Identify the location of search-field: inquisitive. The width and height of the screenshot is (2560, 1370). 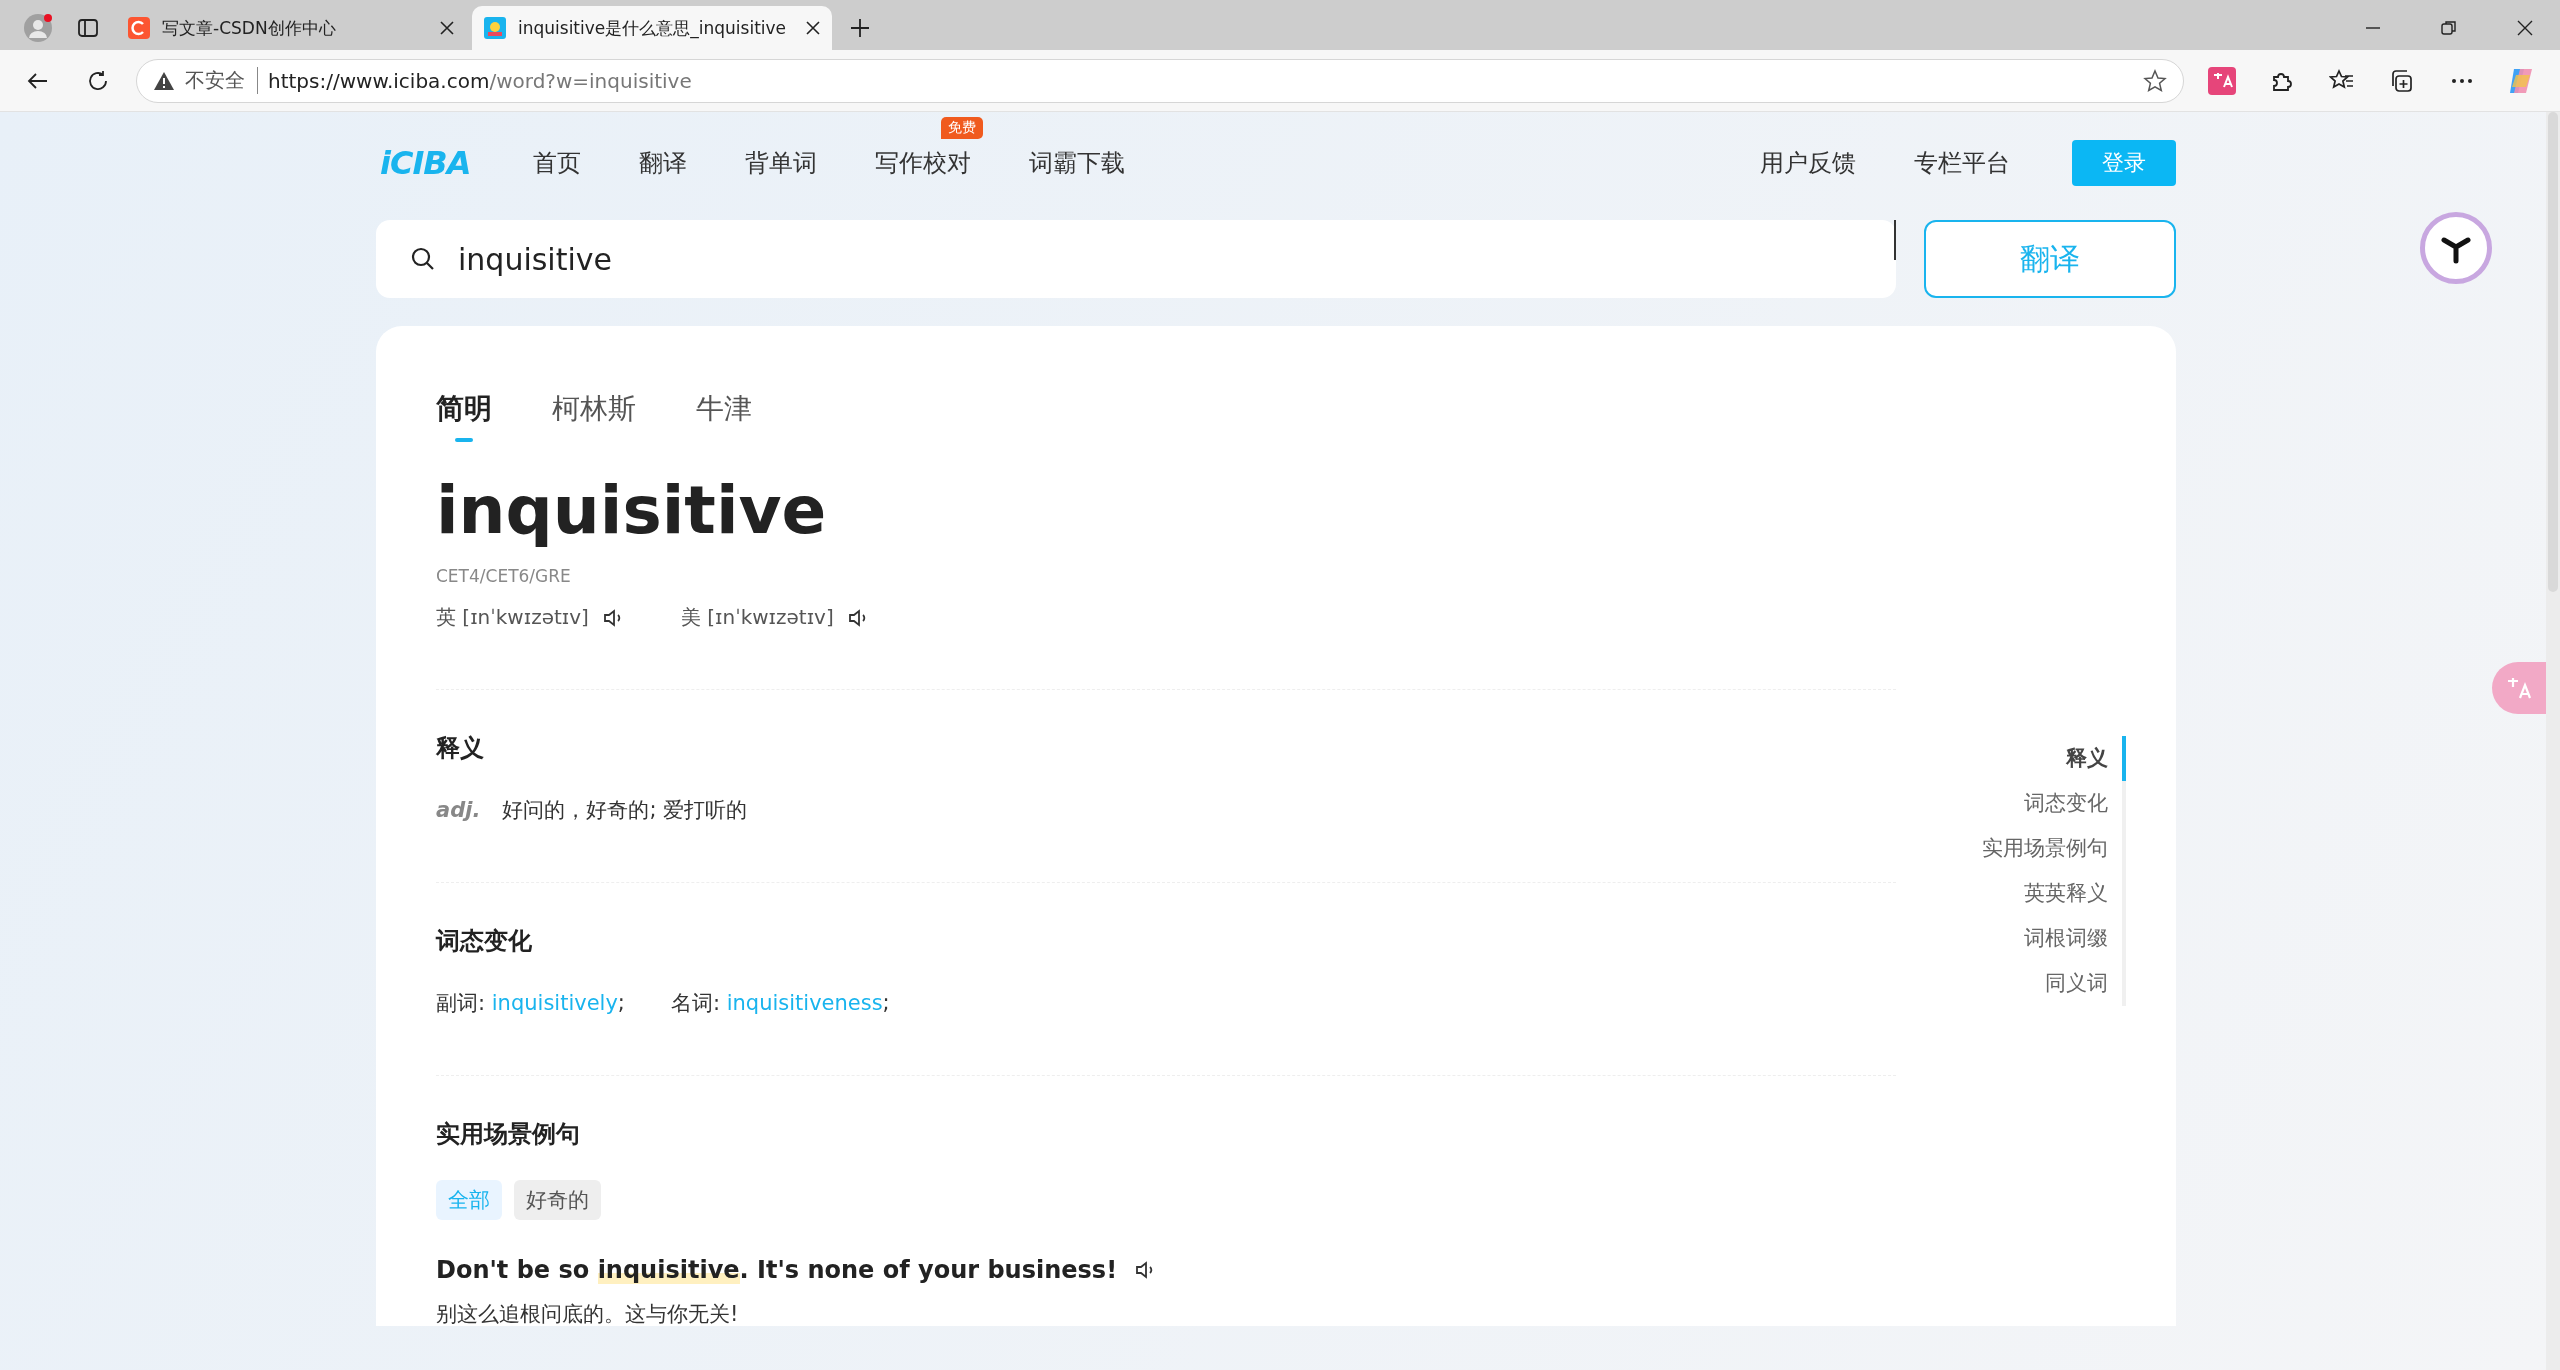
(1136, 259).